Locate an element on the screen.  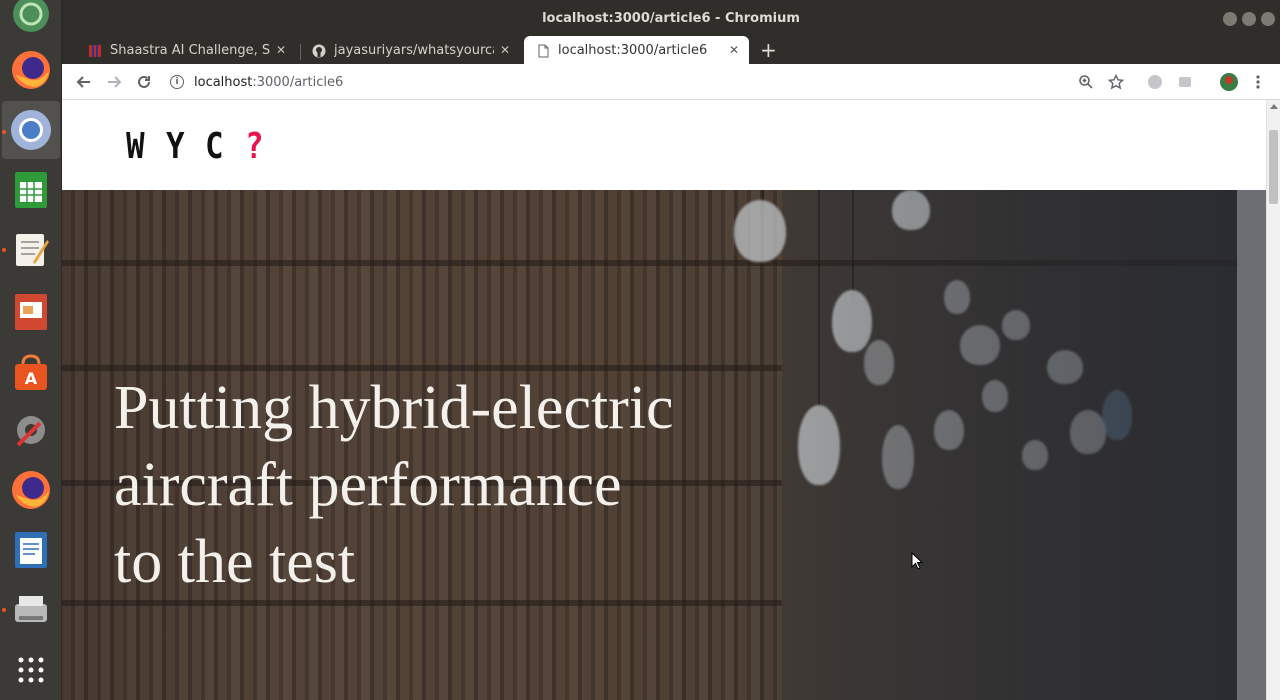
tab-label: jayasuriyars/whatsyourca is located at coordinates (414, 50).